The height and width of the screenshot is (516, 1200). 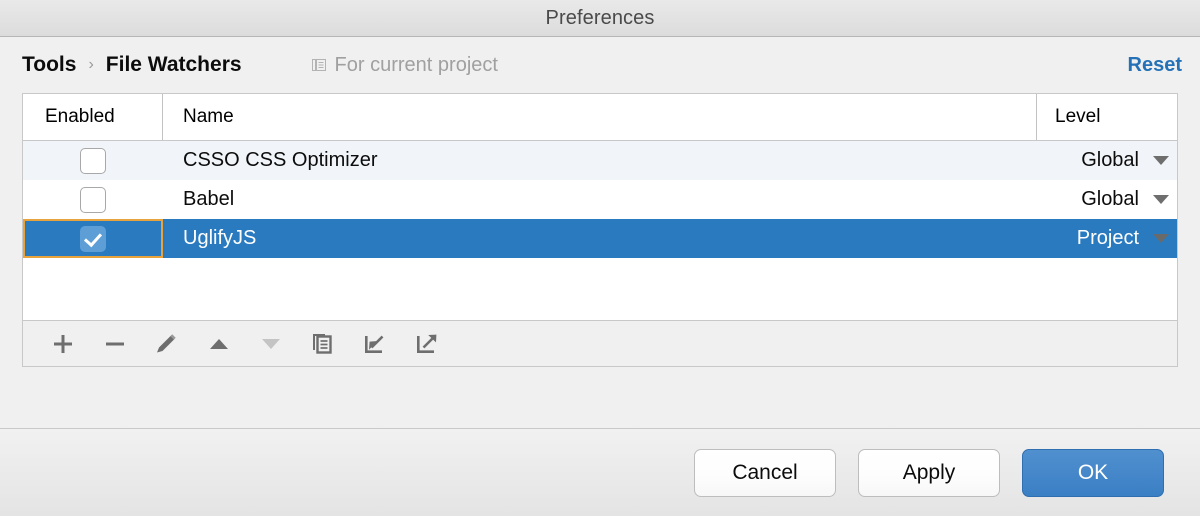 I want to click on import-button, so click(x=375, y=344).